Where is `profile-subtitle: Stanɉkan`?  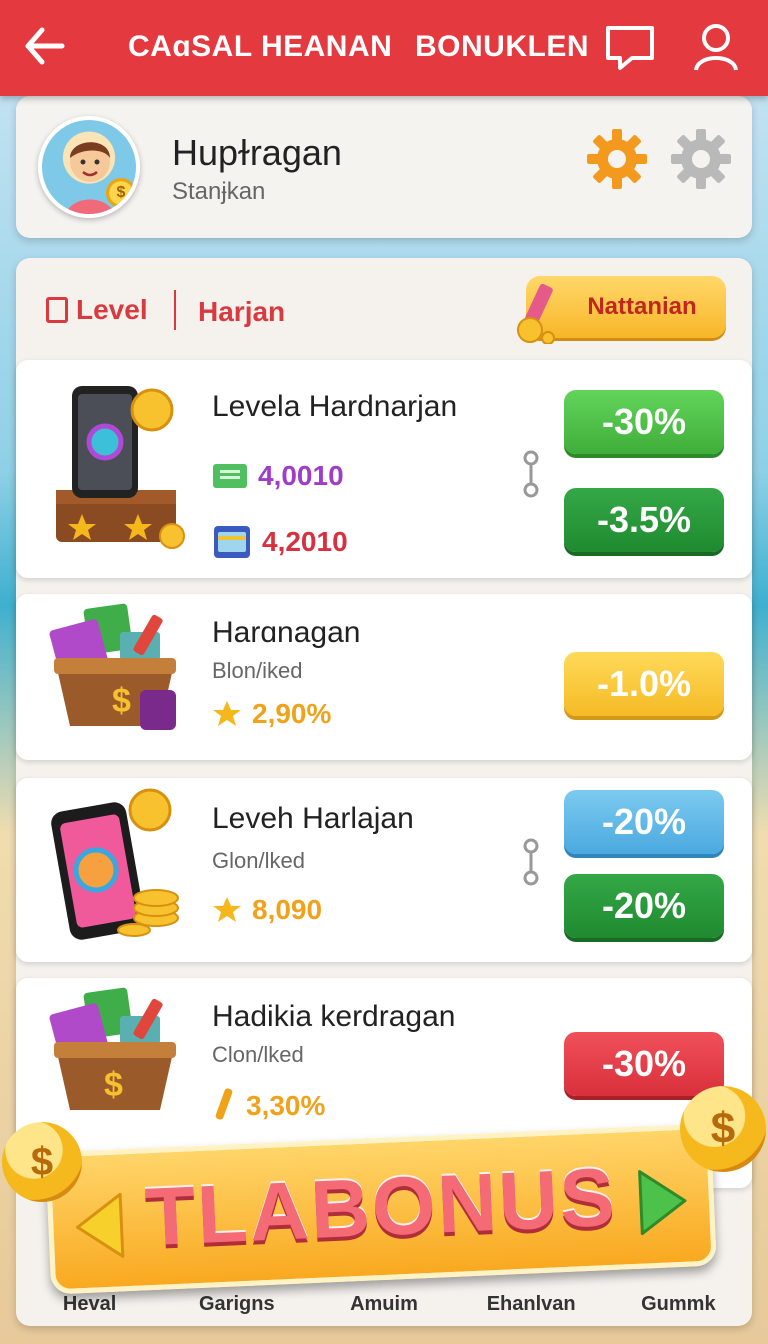
profile-subtitle: Stanɉkan is located at coordinates (219, 191).